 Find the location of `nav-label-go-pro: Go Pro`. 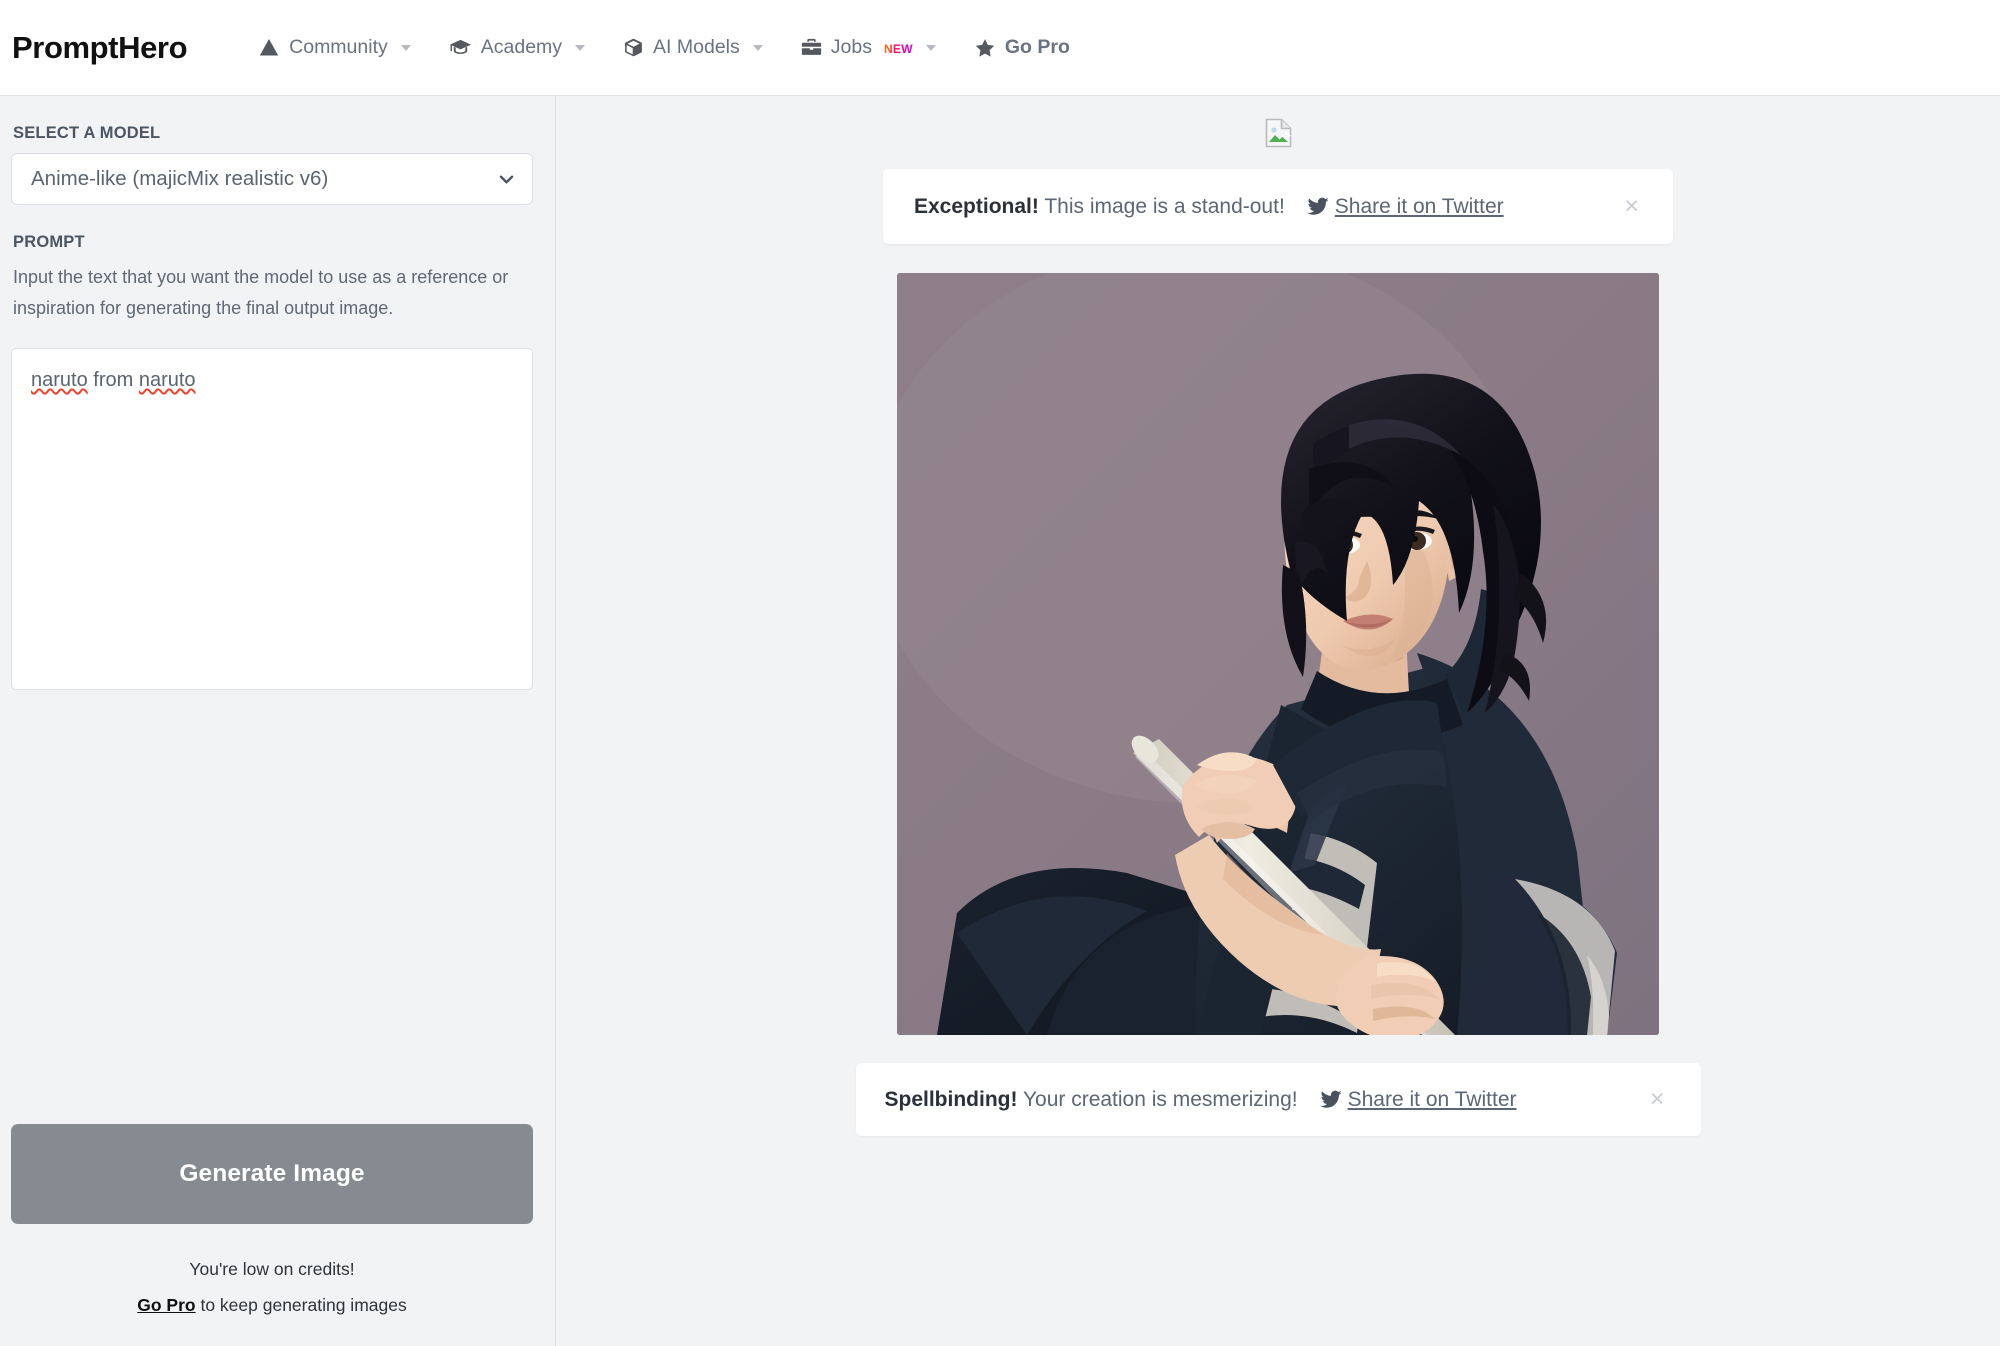

nav-label-go-pro: Go Pro is located at coordinates (1037, 47).